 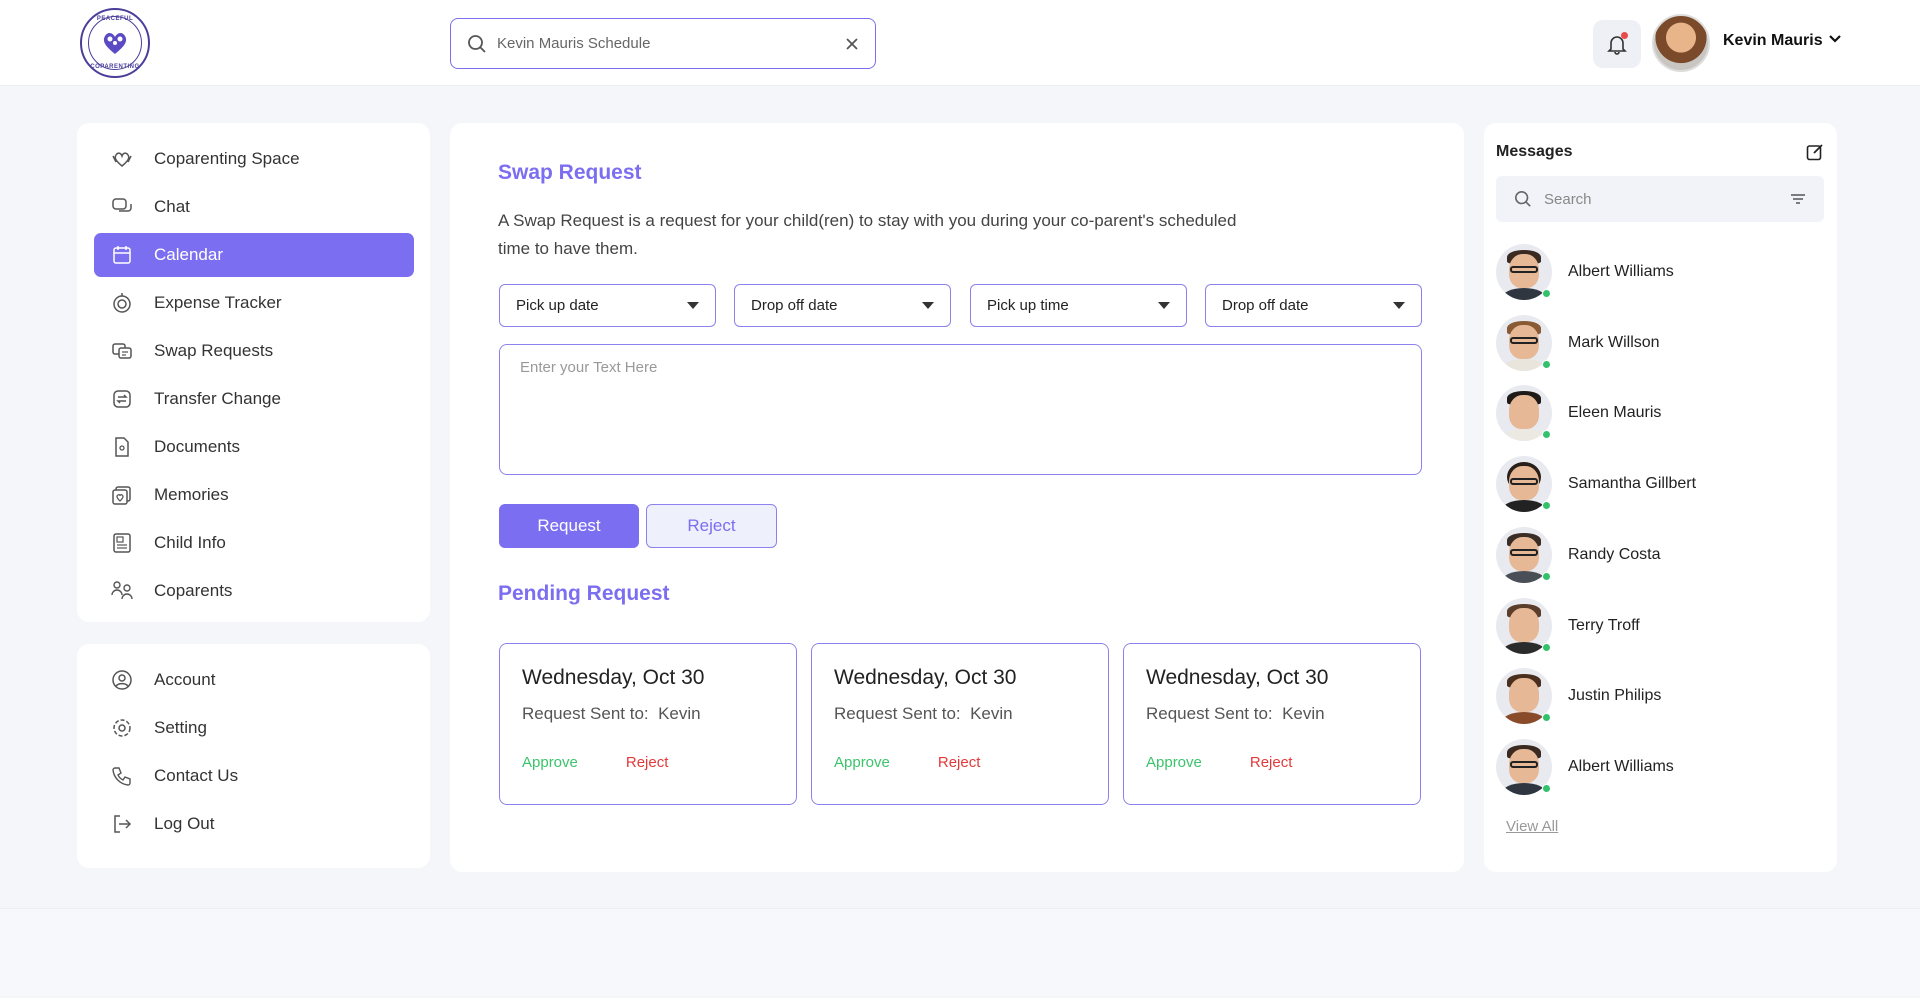 What do you see at coordinates (1835, 39) in the screenshot?
I see `chevron-down-icon` at bounding box center [1835, 39].